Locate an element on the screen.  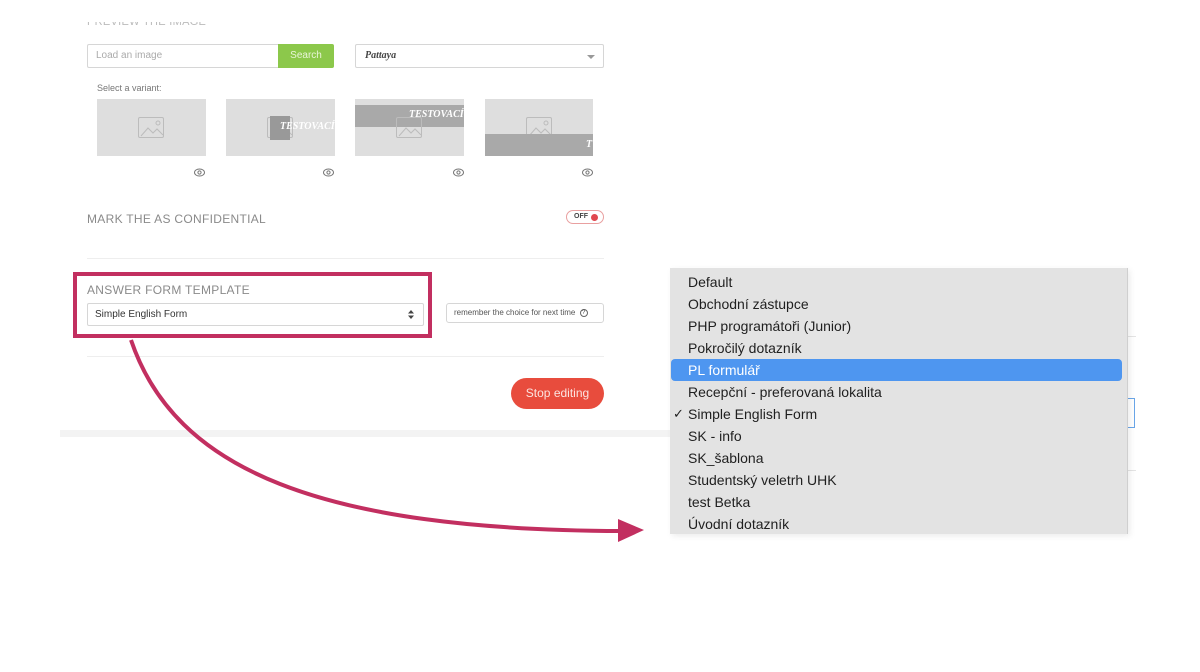
dropdown-option: ✓ Simple English Form is located at coordinates (896, 414).